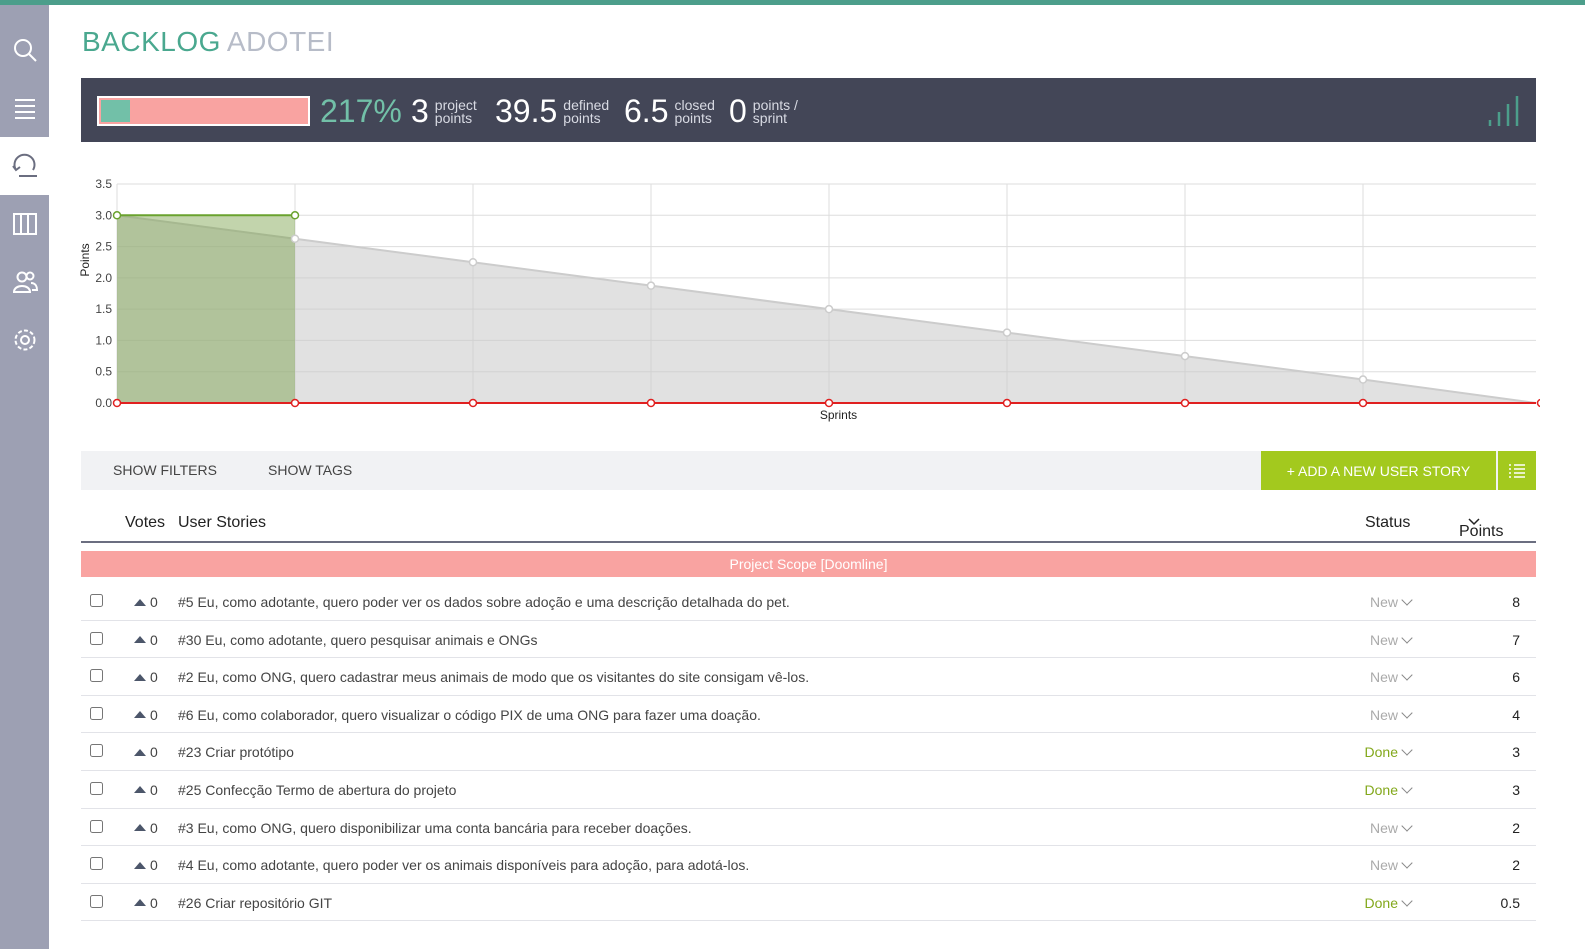 The image size is (1585, 949). What do you see at coordinates (85, 259) in the screenshot?
I see `y-axis-label: Points` at bounding box center [85, 259].